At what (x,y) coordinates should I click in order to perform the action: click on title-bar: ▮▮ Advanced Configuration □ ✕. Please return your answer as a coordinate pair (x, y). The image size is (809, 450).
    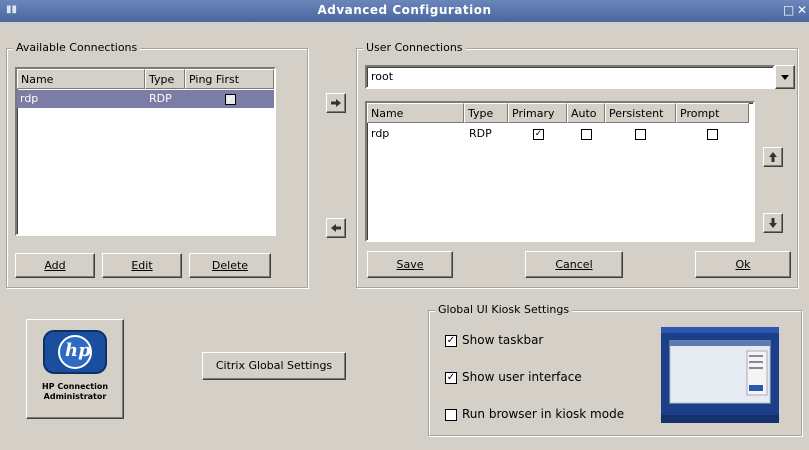
    Looking at the image, I should click on (404, 11).